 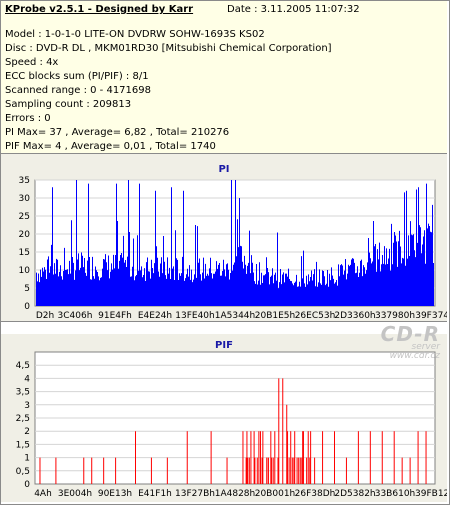 What do you see at coordinates (25, 199) in the screenshot?
I see `pi-y-tick-label: 30` at bounding box center [25, 199].